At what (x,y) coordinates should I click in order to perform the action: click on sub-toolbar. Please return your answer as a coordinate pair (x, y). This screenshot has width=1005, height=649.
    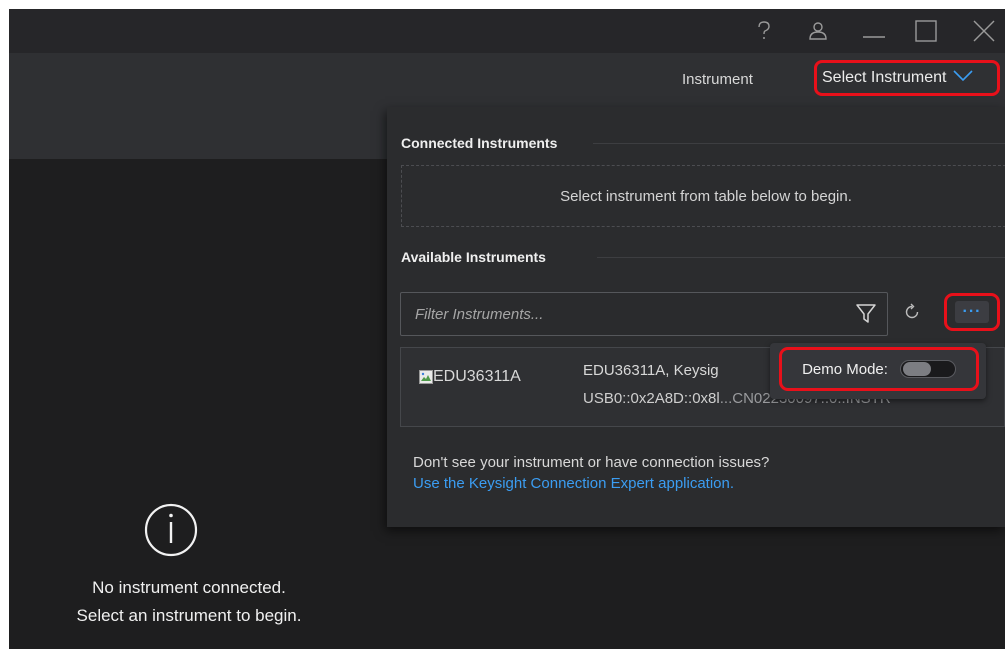
    Looking at the image, I should click on (199, 133).